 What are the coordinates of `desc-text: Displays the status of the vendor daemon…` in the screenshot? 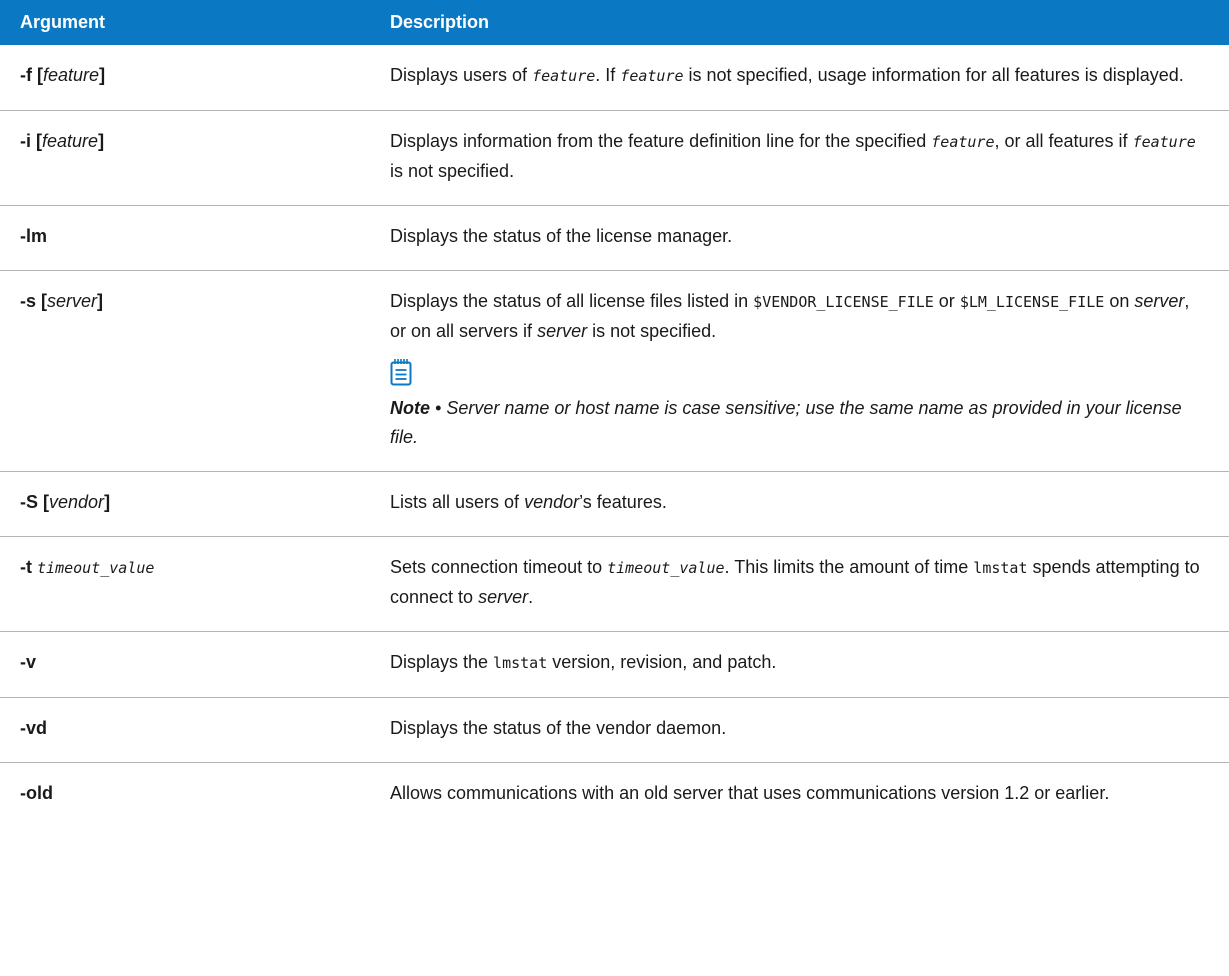 It's located at (558, 728).